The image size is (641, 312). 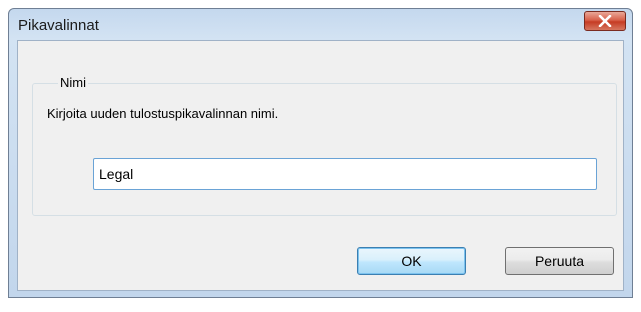 What do you see at coordinates (559, 261) in the screenshot?
I see `cancel-button: Peruuta` at bounding box center [559, 261].